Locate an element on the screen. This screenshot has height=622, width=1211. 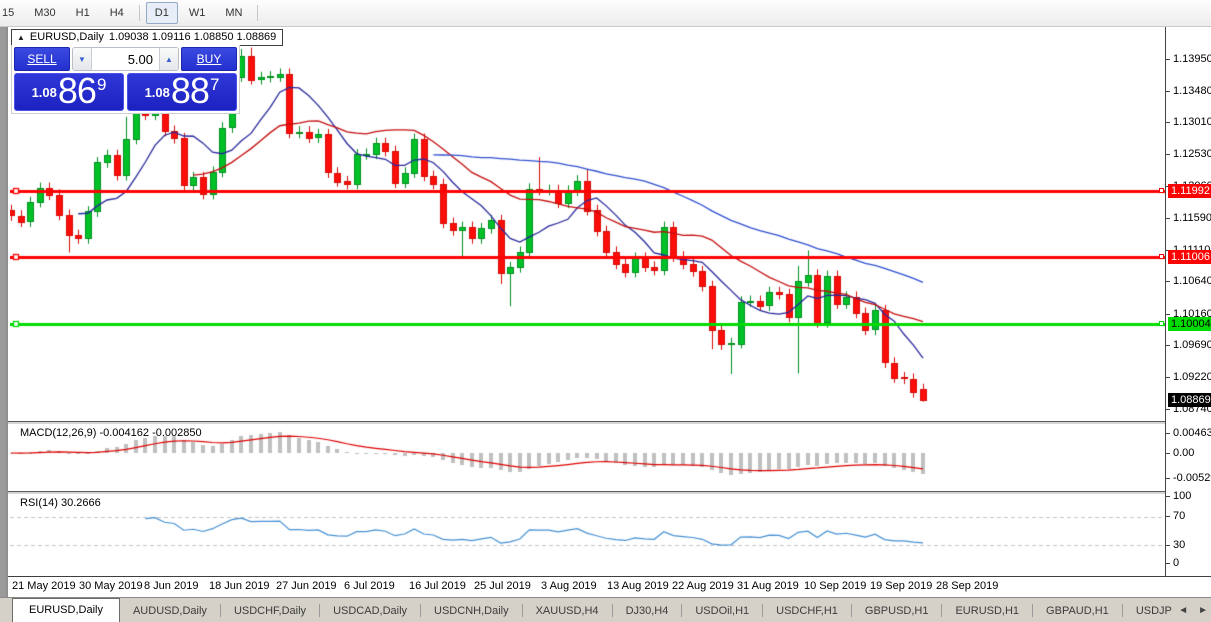
price-axis-label: 1.10640 is located at coordinates (1192, 281).